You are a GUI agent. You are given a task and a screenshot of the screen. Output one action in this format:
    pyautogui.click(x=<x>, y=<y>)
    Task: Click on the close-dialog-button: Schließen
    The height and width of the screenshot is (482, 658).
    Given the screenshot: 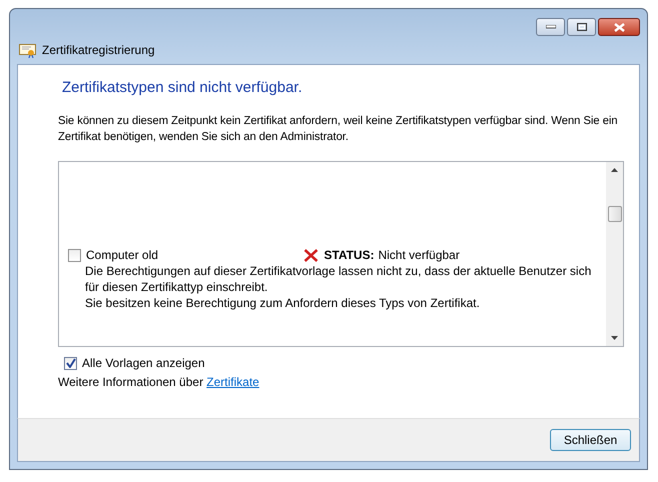 What is the action you would take?
    pyautogui.click(x=590, y=440)
    